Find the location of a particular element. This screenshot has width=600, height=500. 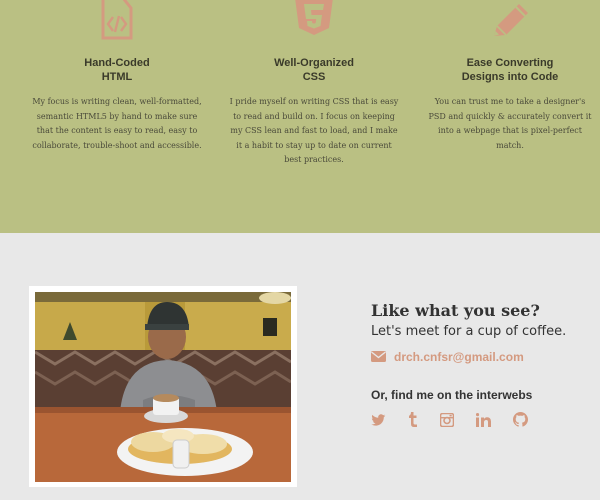

social-links is located at coordinates (481, 421).